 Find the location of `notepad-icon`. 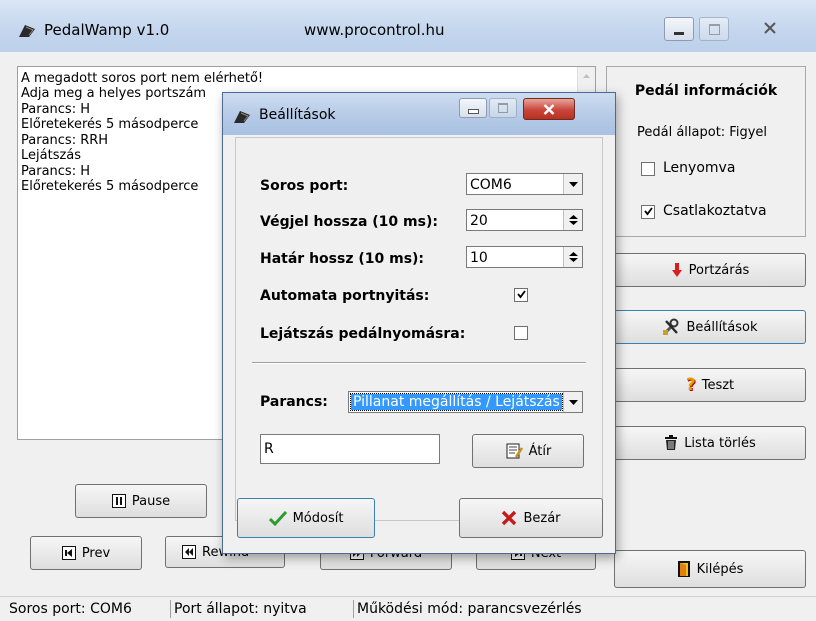

notepad-icon is located at coordinates (514, 451).